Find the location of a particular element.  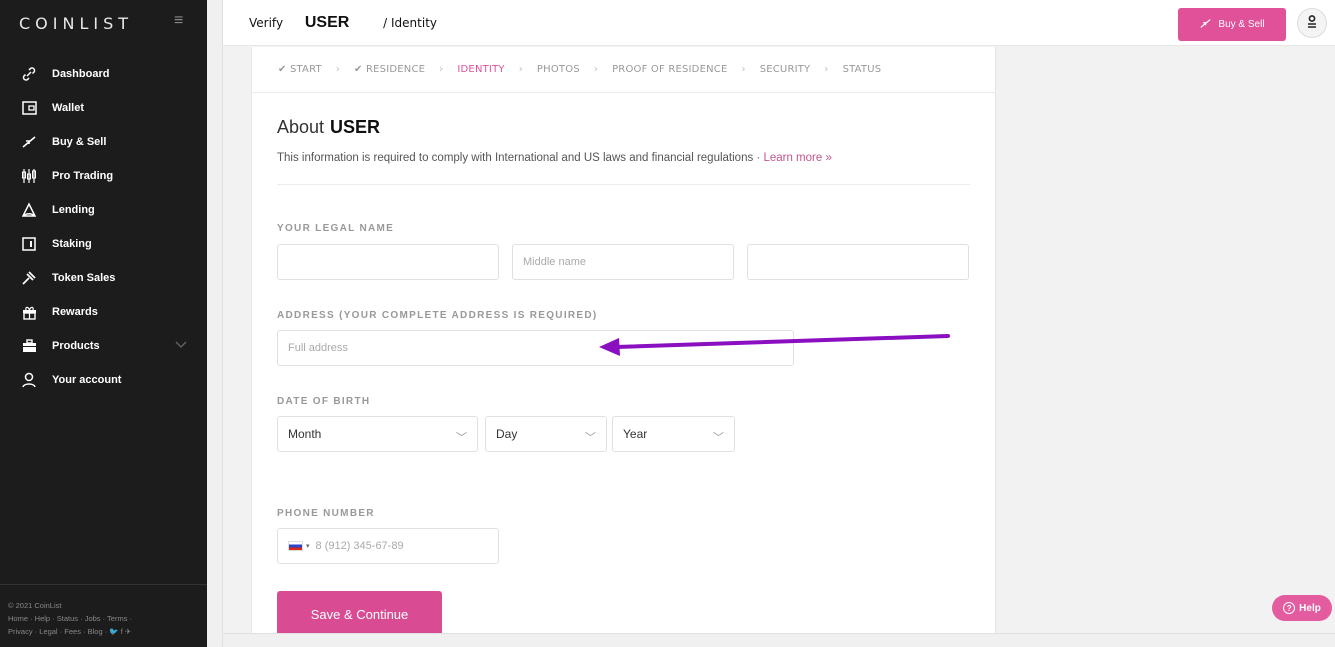

middle-name-field: Middle name is located at coordinates (623, 262).